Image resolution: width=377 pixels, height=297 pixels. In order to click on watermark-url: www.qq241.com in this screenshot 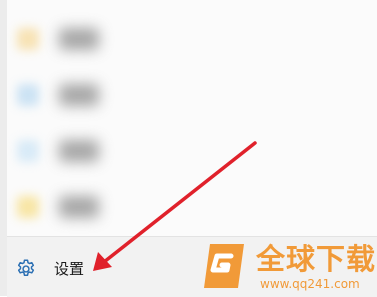, I will do `click(310, 284)`.